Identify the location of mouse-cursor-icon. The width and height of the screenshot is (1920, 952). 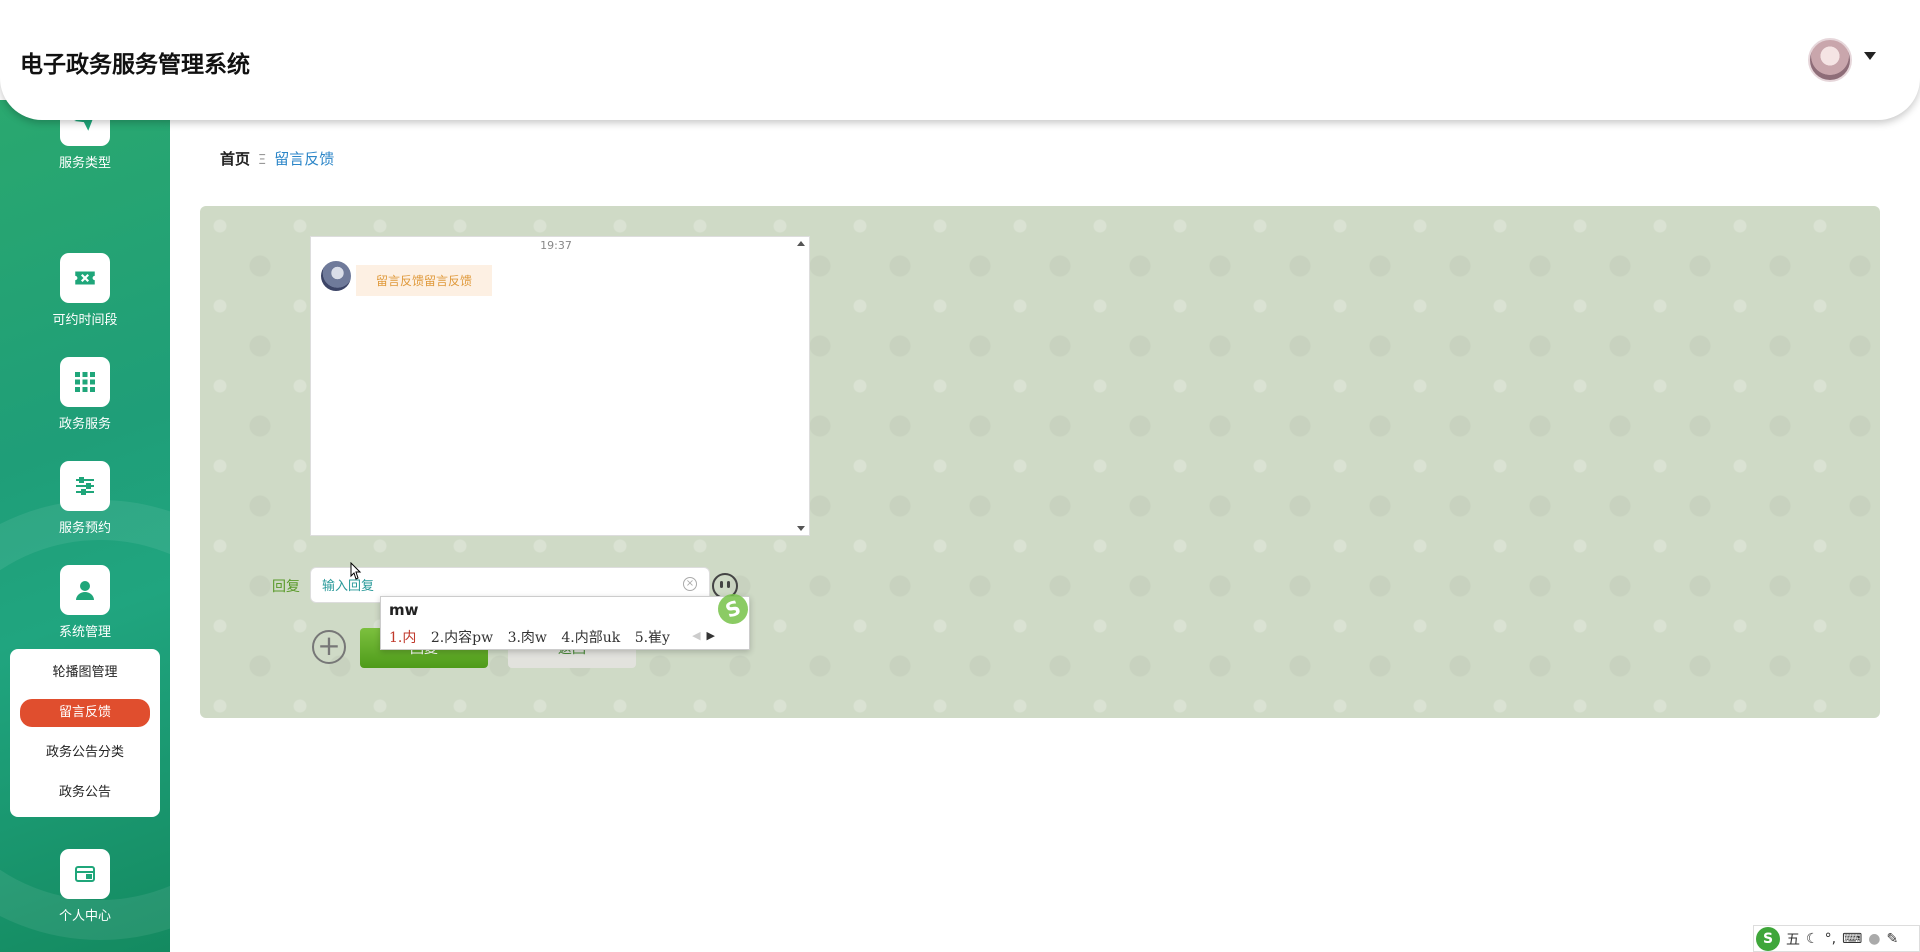
(356, 571).